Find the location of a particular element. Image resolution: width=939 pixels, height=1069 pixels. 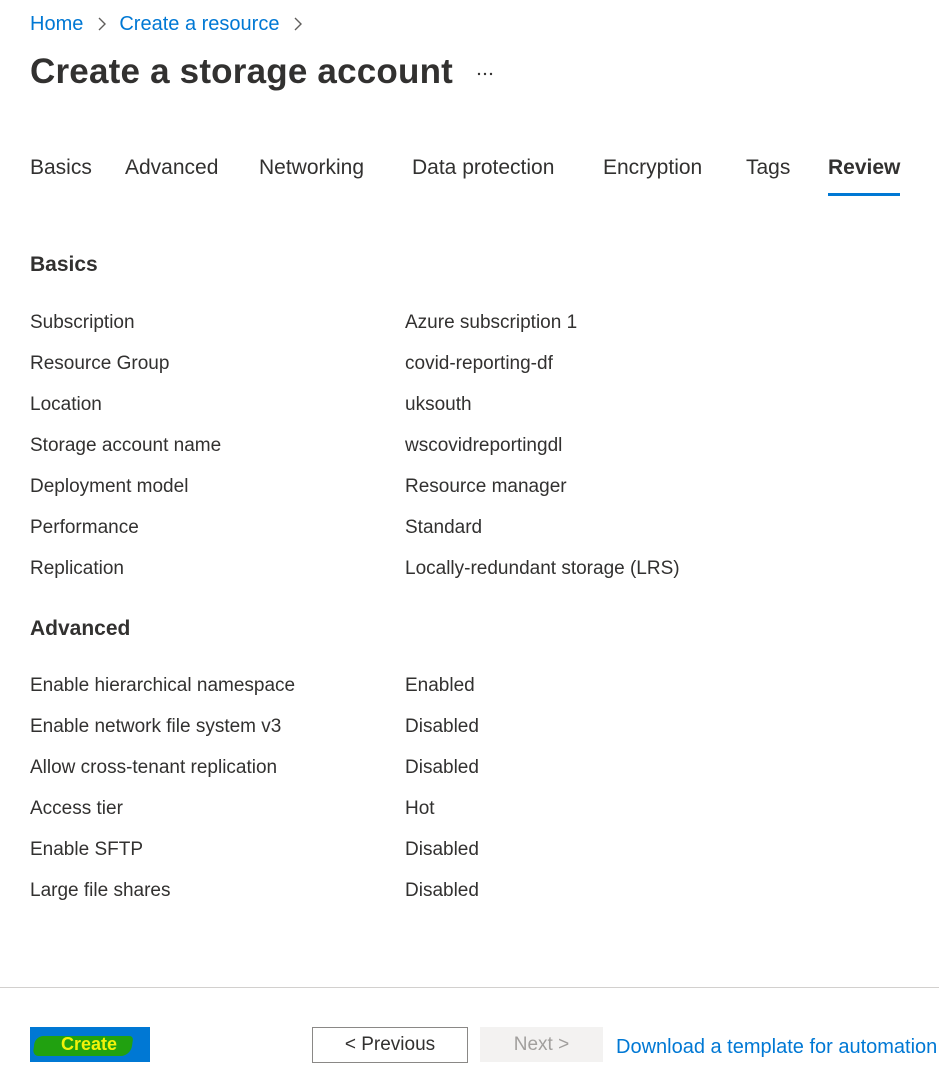

breadcrumb: Home Create a resource is located at coordinates (172, 24).